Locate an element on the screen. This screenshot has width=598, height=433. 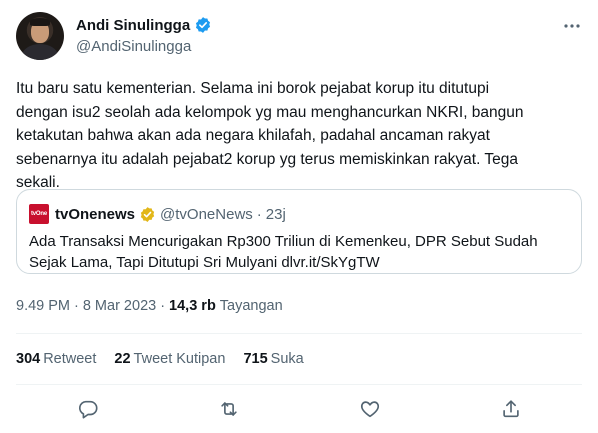
share-icon is located at coordinates (511, 409).